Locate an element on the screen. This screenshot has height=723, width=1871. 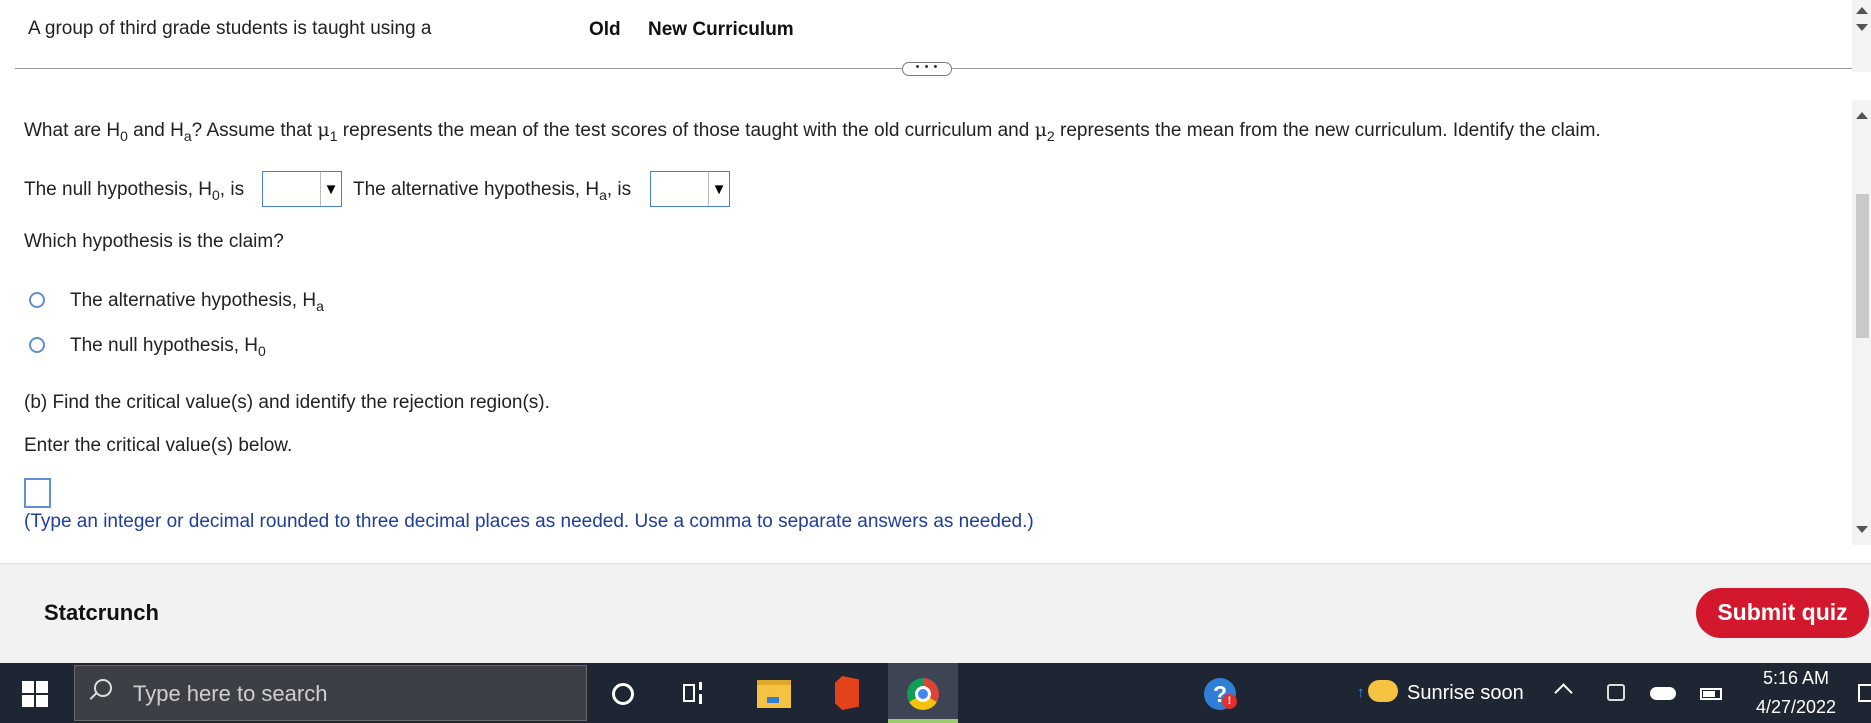
meet-now-icon is located at coordinates (1616, 692).